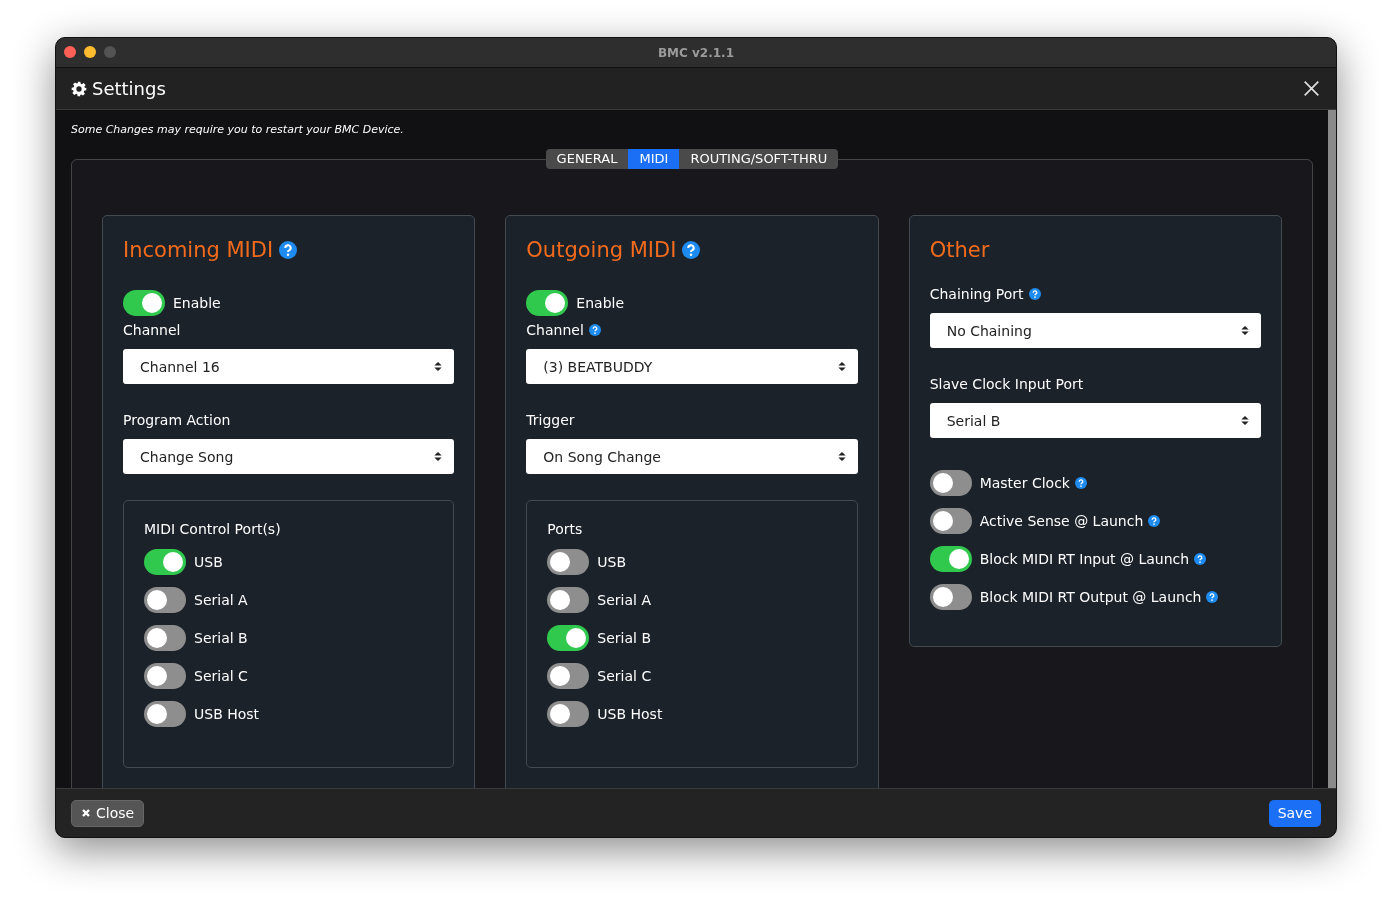  What do you see at coordinates (129, 88) in the screenshot?
I see `dialog-title: Settings` at bounding box center [129, 88].